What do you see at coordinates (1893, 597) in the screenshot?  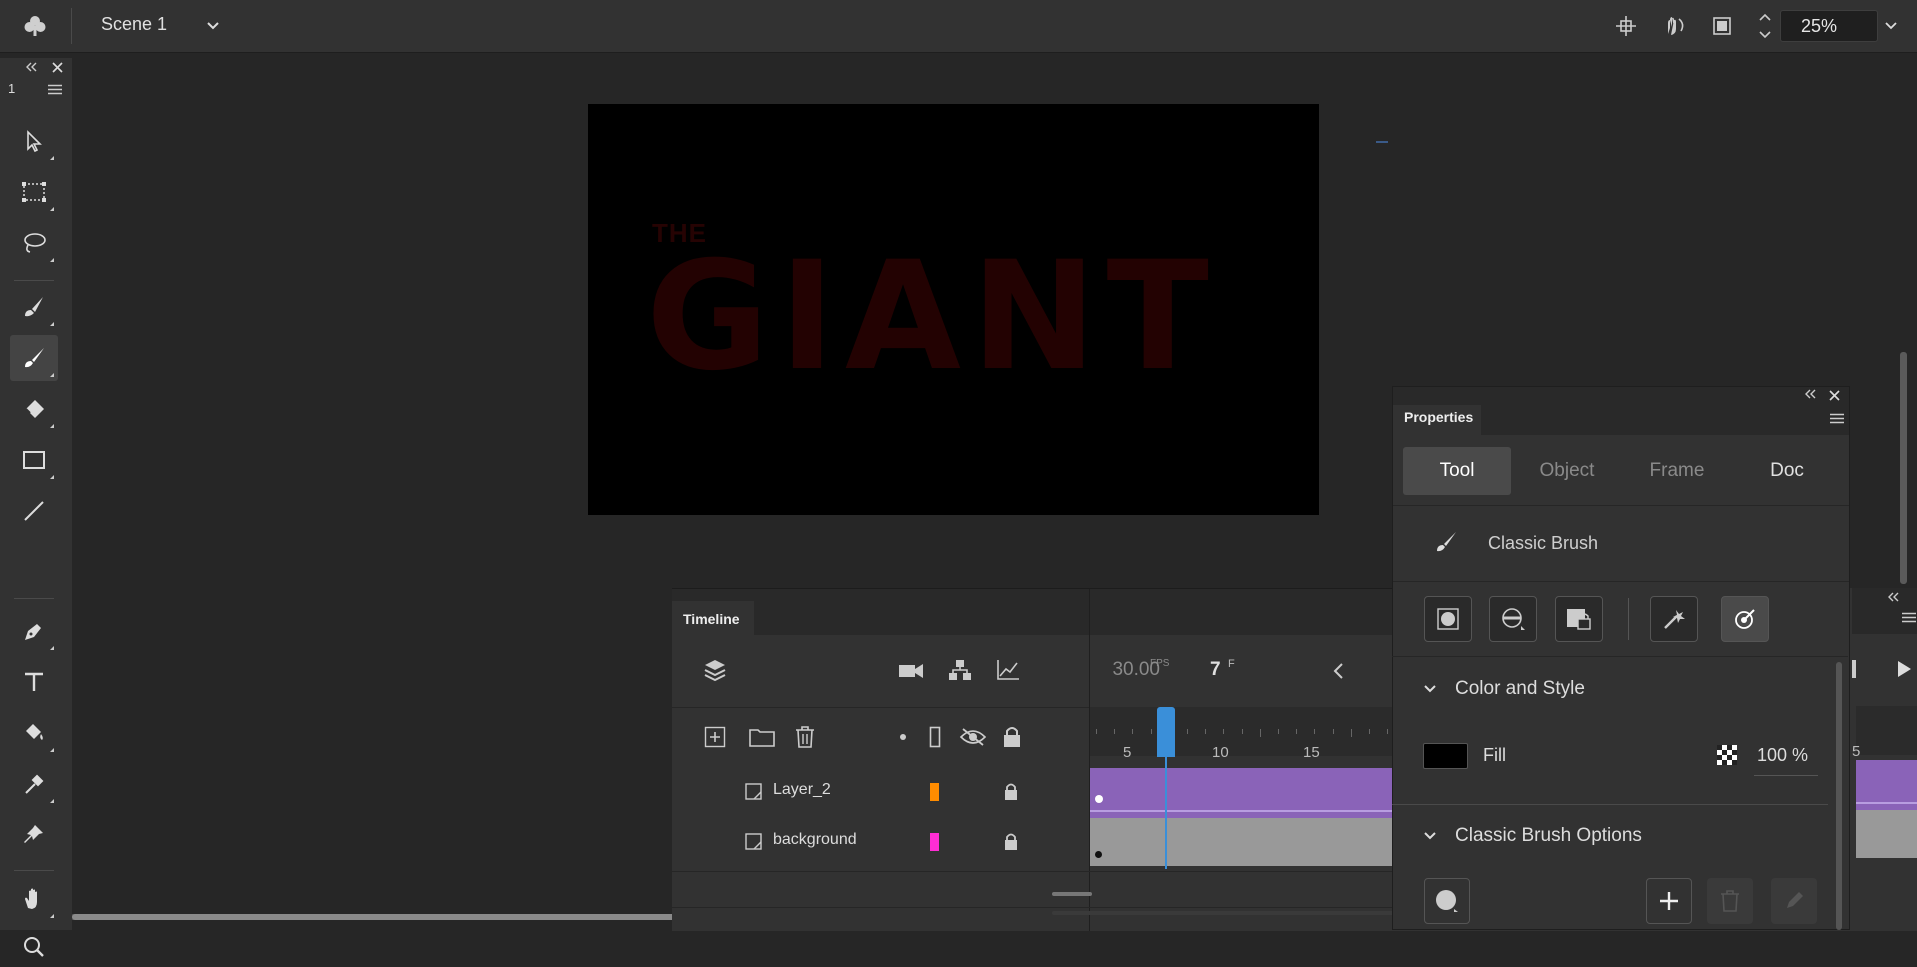 I see `timeline-collapse-right-icon` at bounding box center [1893, 597].